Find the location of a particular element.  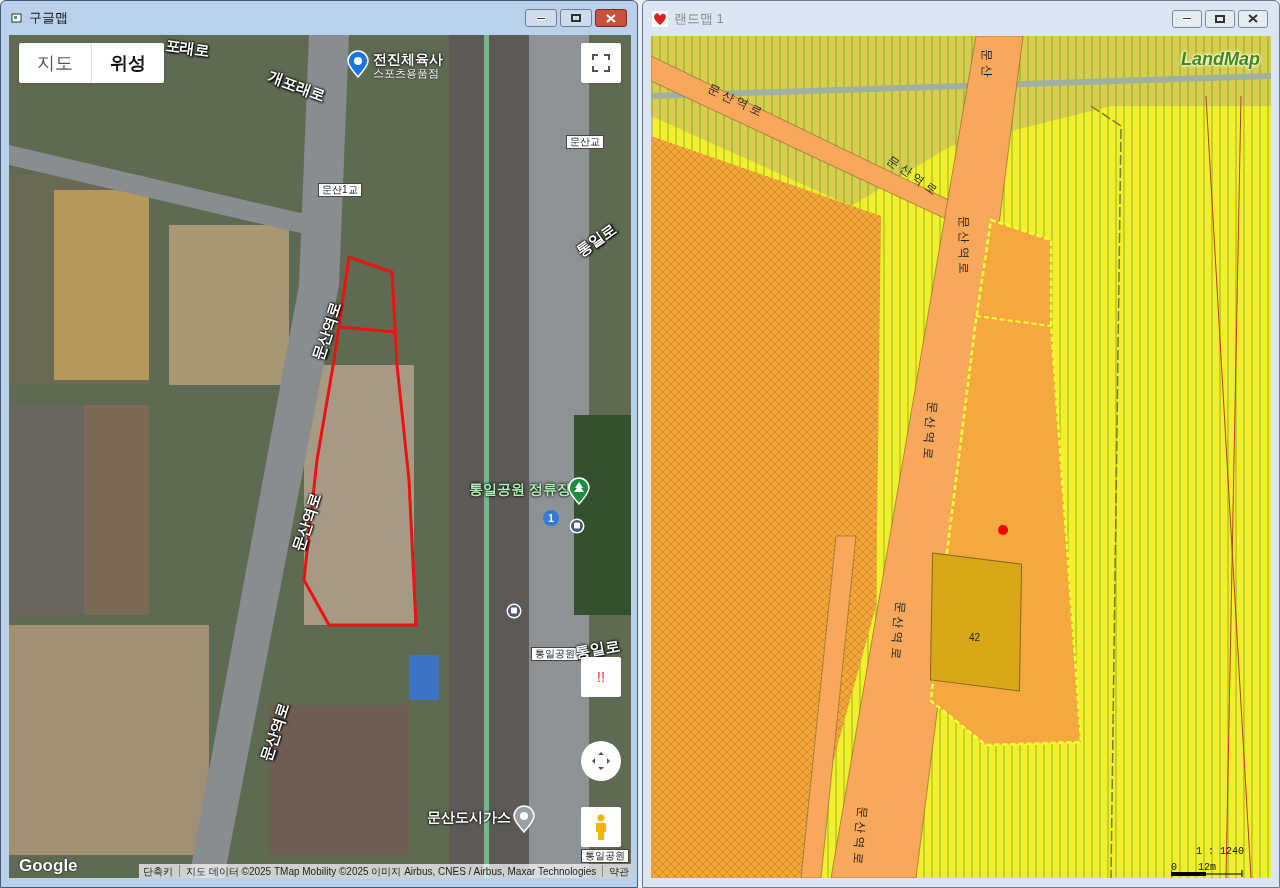

scale-bar is located at coordinates (1207, 873).